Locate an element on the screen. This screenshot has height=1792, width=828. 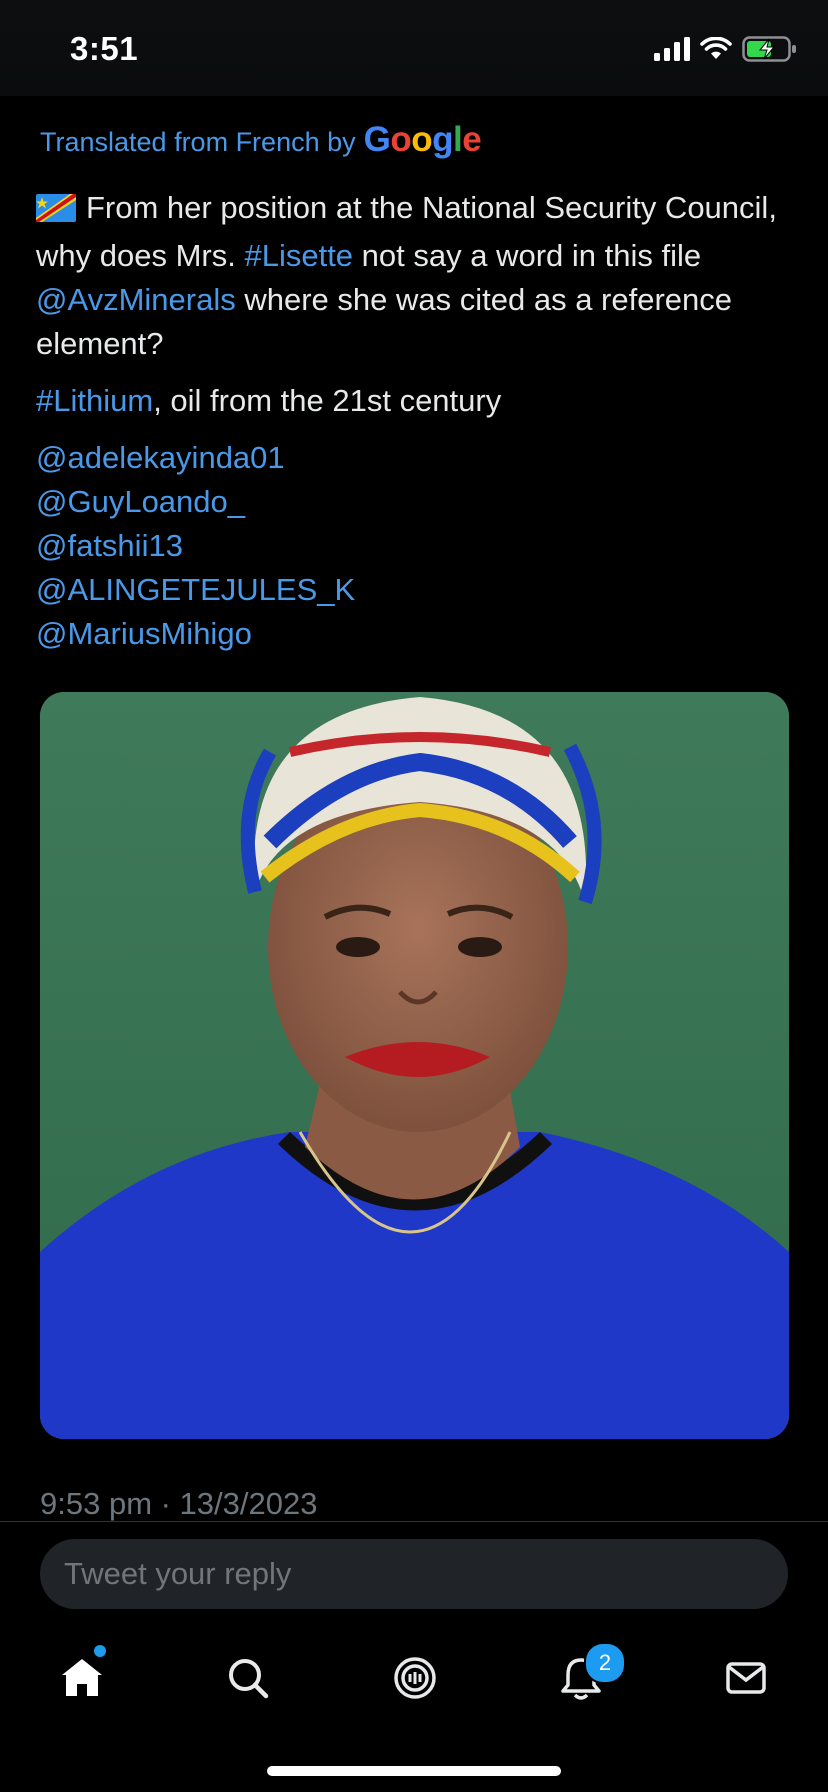
home-indicator is located at coordinates (414, 1771).